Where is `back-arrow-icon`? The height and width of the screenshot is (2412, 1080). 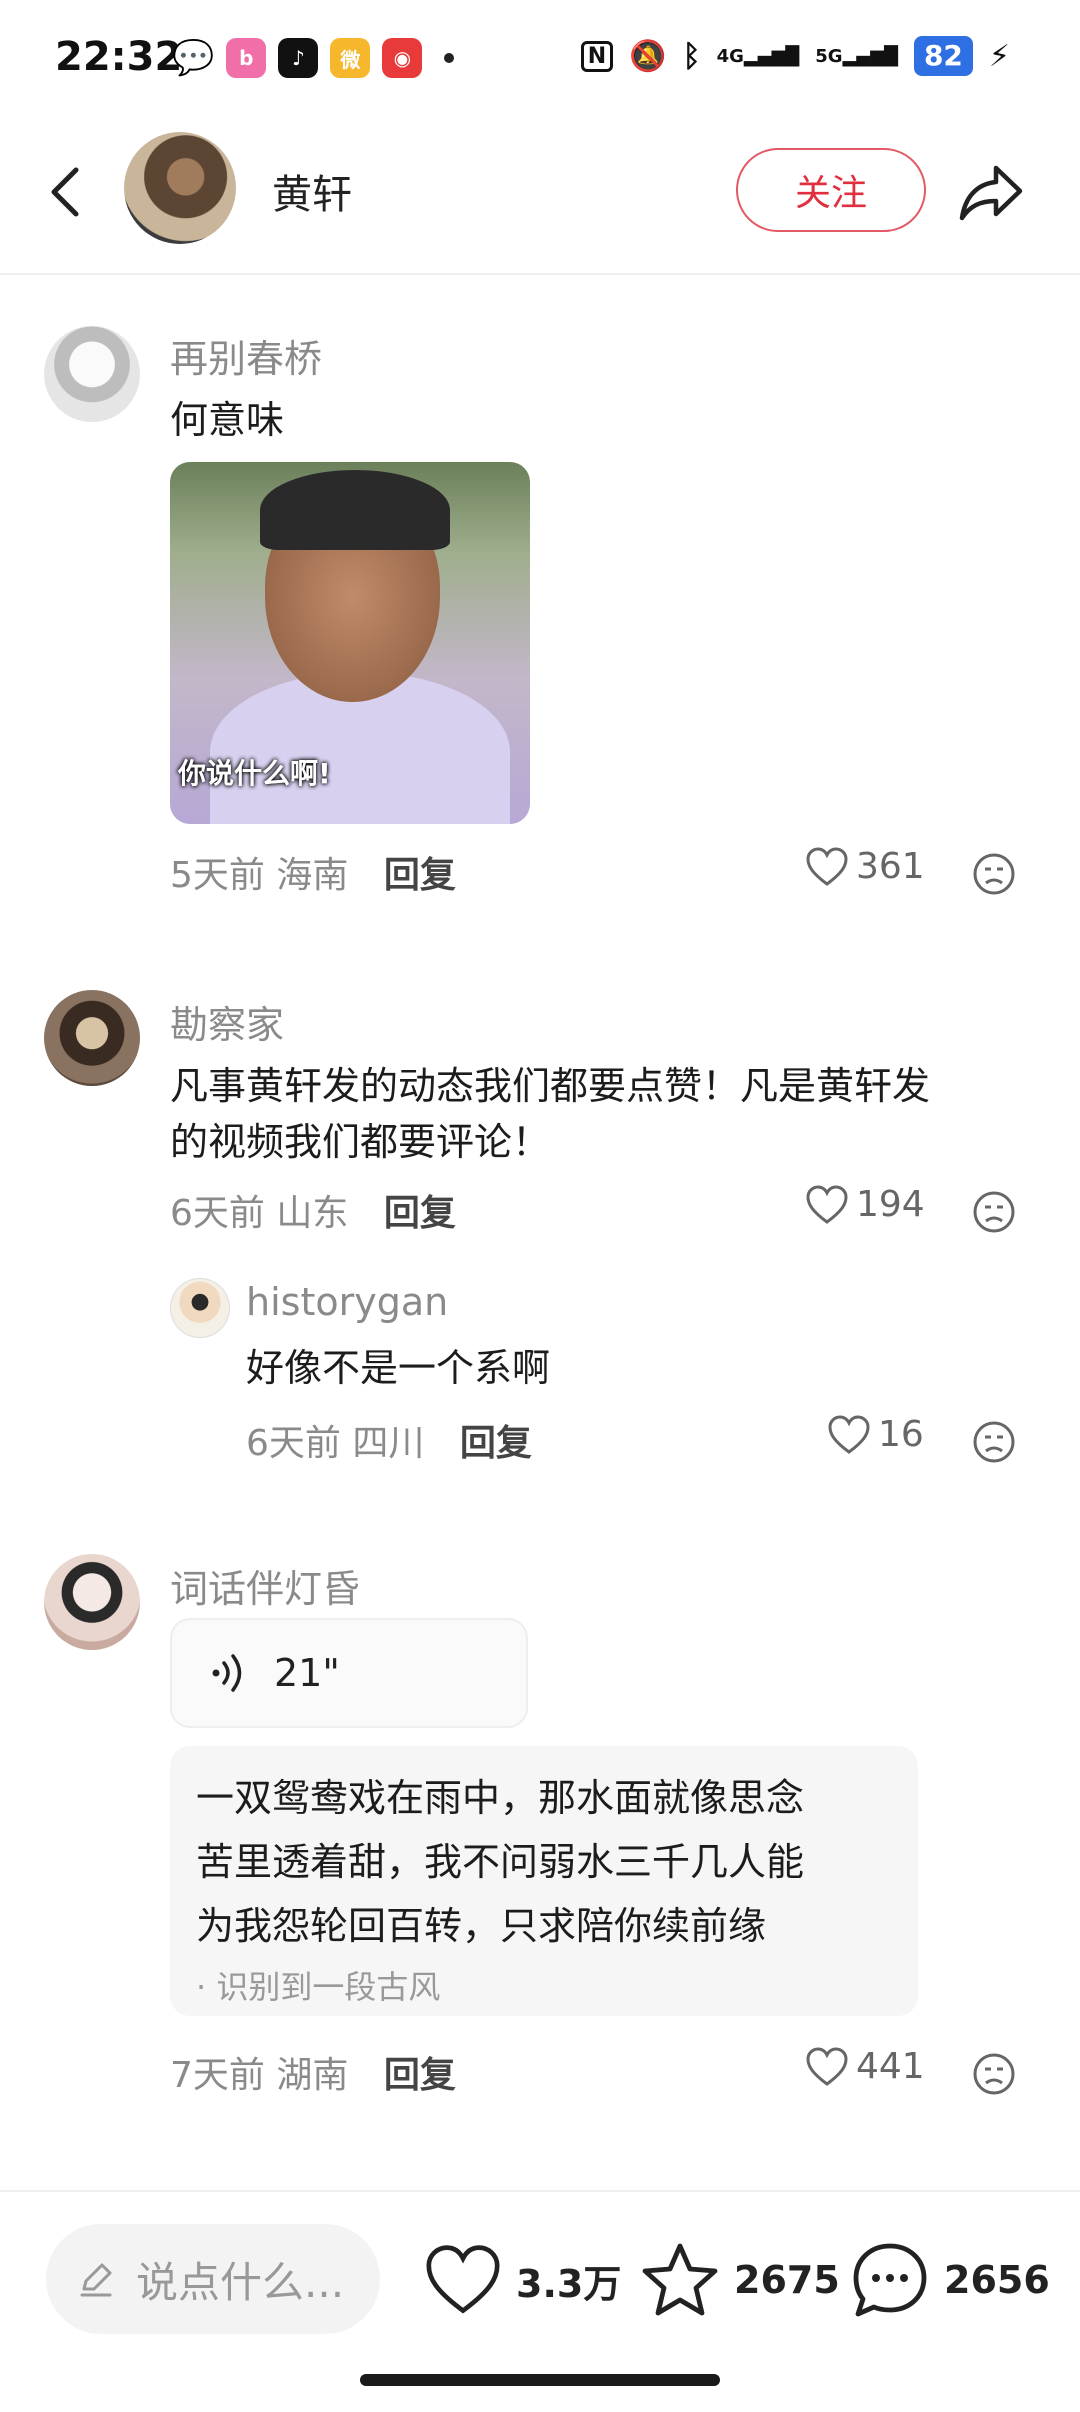 back-arrow-icon is located at coordinates (68, 192).